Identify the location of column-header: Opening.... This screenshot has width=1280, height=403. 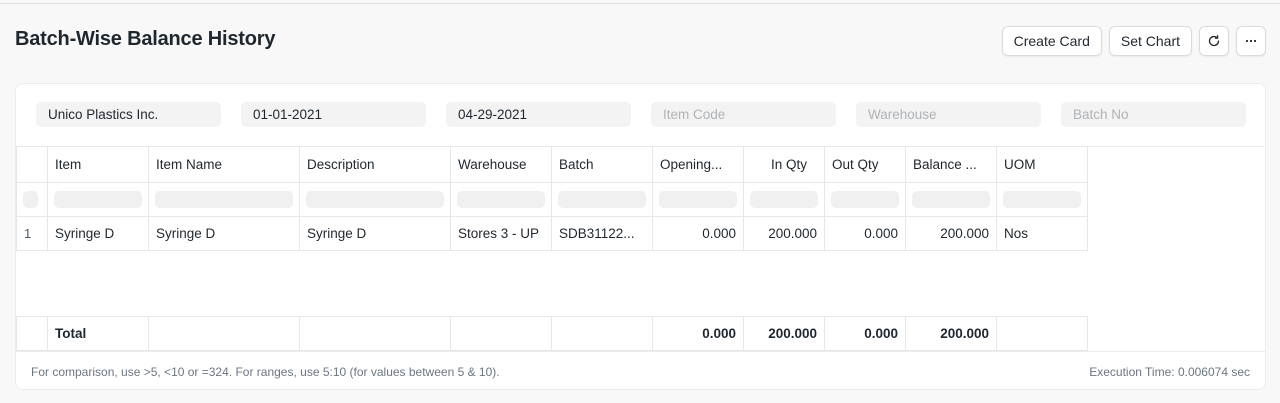
(698, 164).